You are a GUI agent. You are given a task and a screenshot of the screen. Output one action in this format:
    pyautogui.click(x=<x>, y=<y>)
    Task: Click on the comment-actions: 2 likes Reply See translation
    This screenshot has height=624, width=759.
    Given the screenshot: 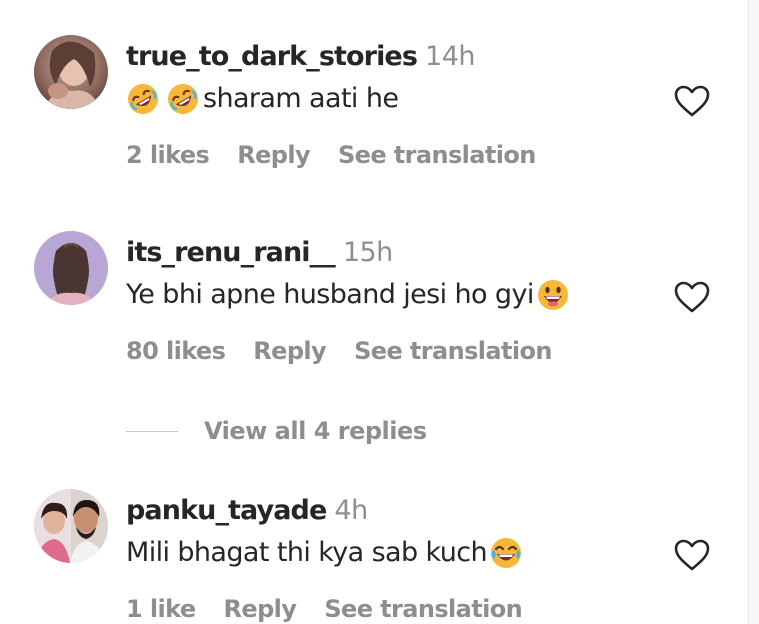 What is the action you would take?
    pyautogui.click(x=331, y=155)
    